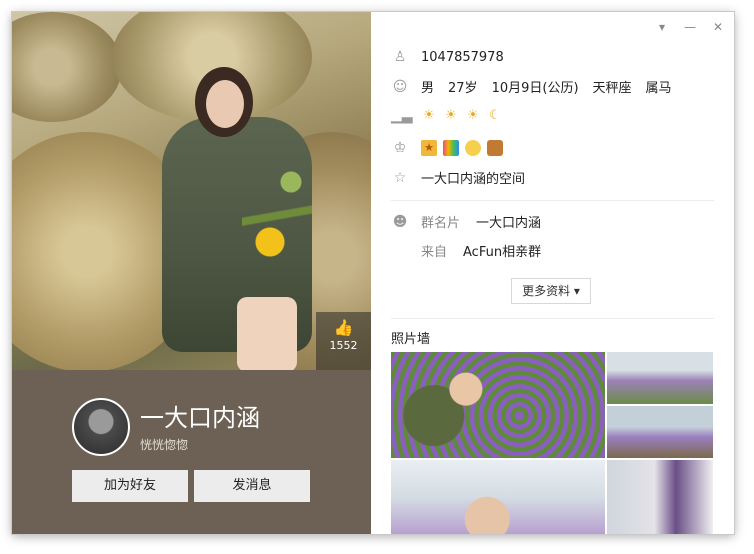 This screenshot has height=554, width=754. I want to click on basic-info-row: ☺ 男 27岁 10月9日(公历) 天秤座 属马, so click(538, 87).